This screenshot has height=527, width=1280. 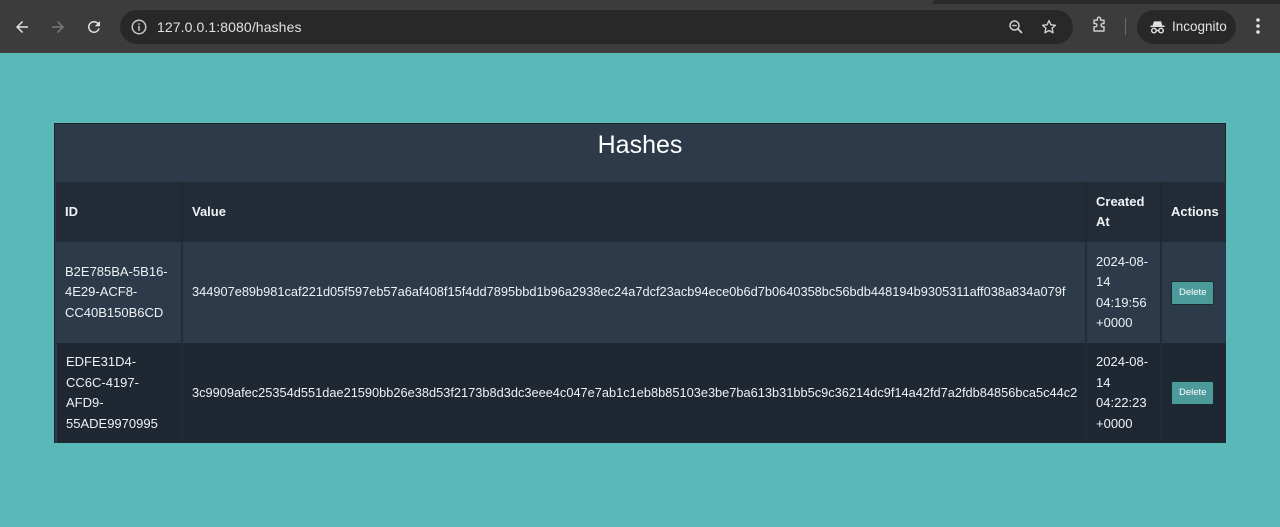 What do you see at coordinates (634, 212) in the screenshot?
I see `column-header-value: Value` at bounding box center [634, 212].